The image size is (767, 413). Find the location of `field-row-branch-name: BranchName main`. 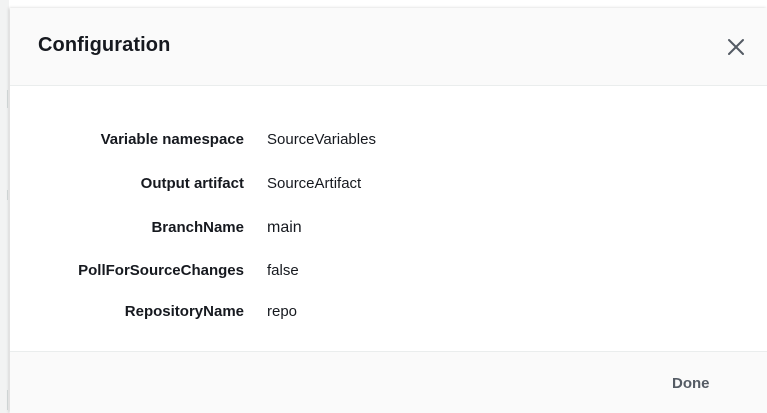

field-row-branch-name: BranchName main is located at coordinates (388, 228).